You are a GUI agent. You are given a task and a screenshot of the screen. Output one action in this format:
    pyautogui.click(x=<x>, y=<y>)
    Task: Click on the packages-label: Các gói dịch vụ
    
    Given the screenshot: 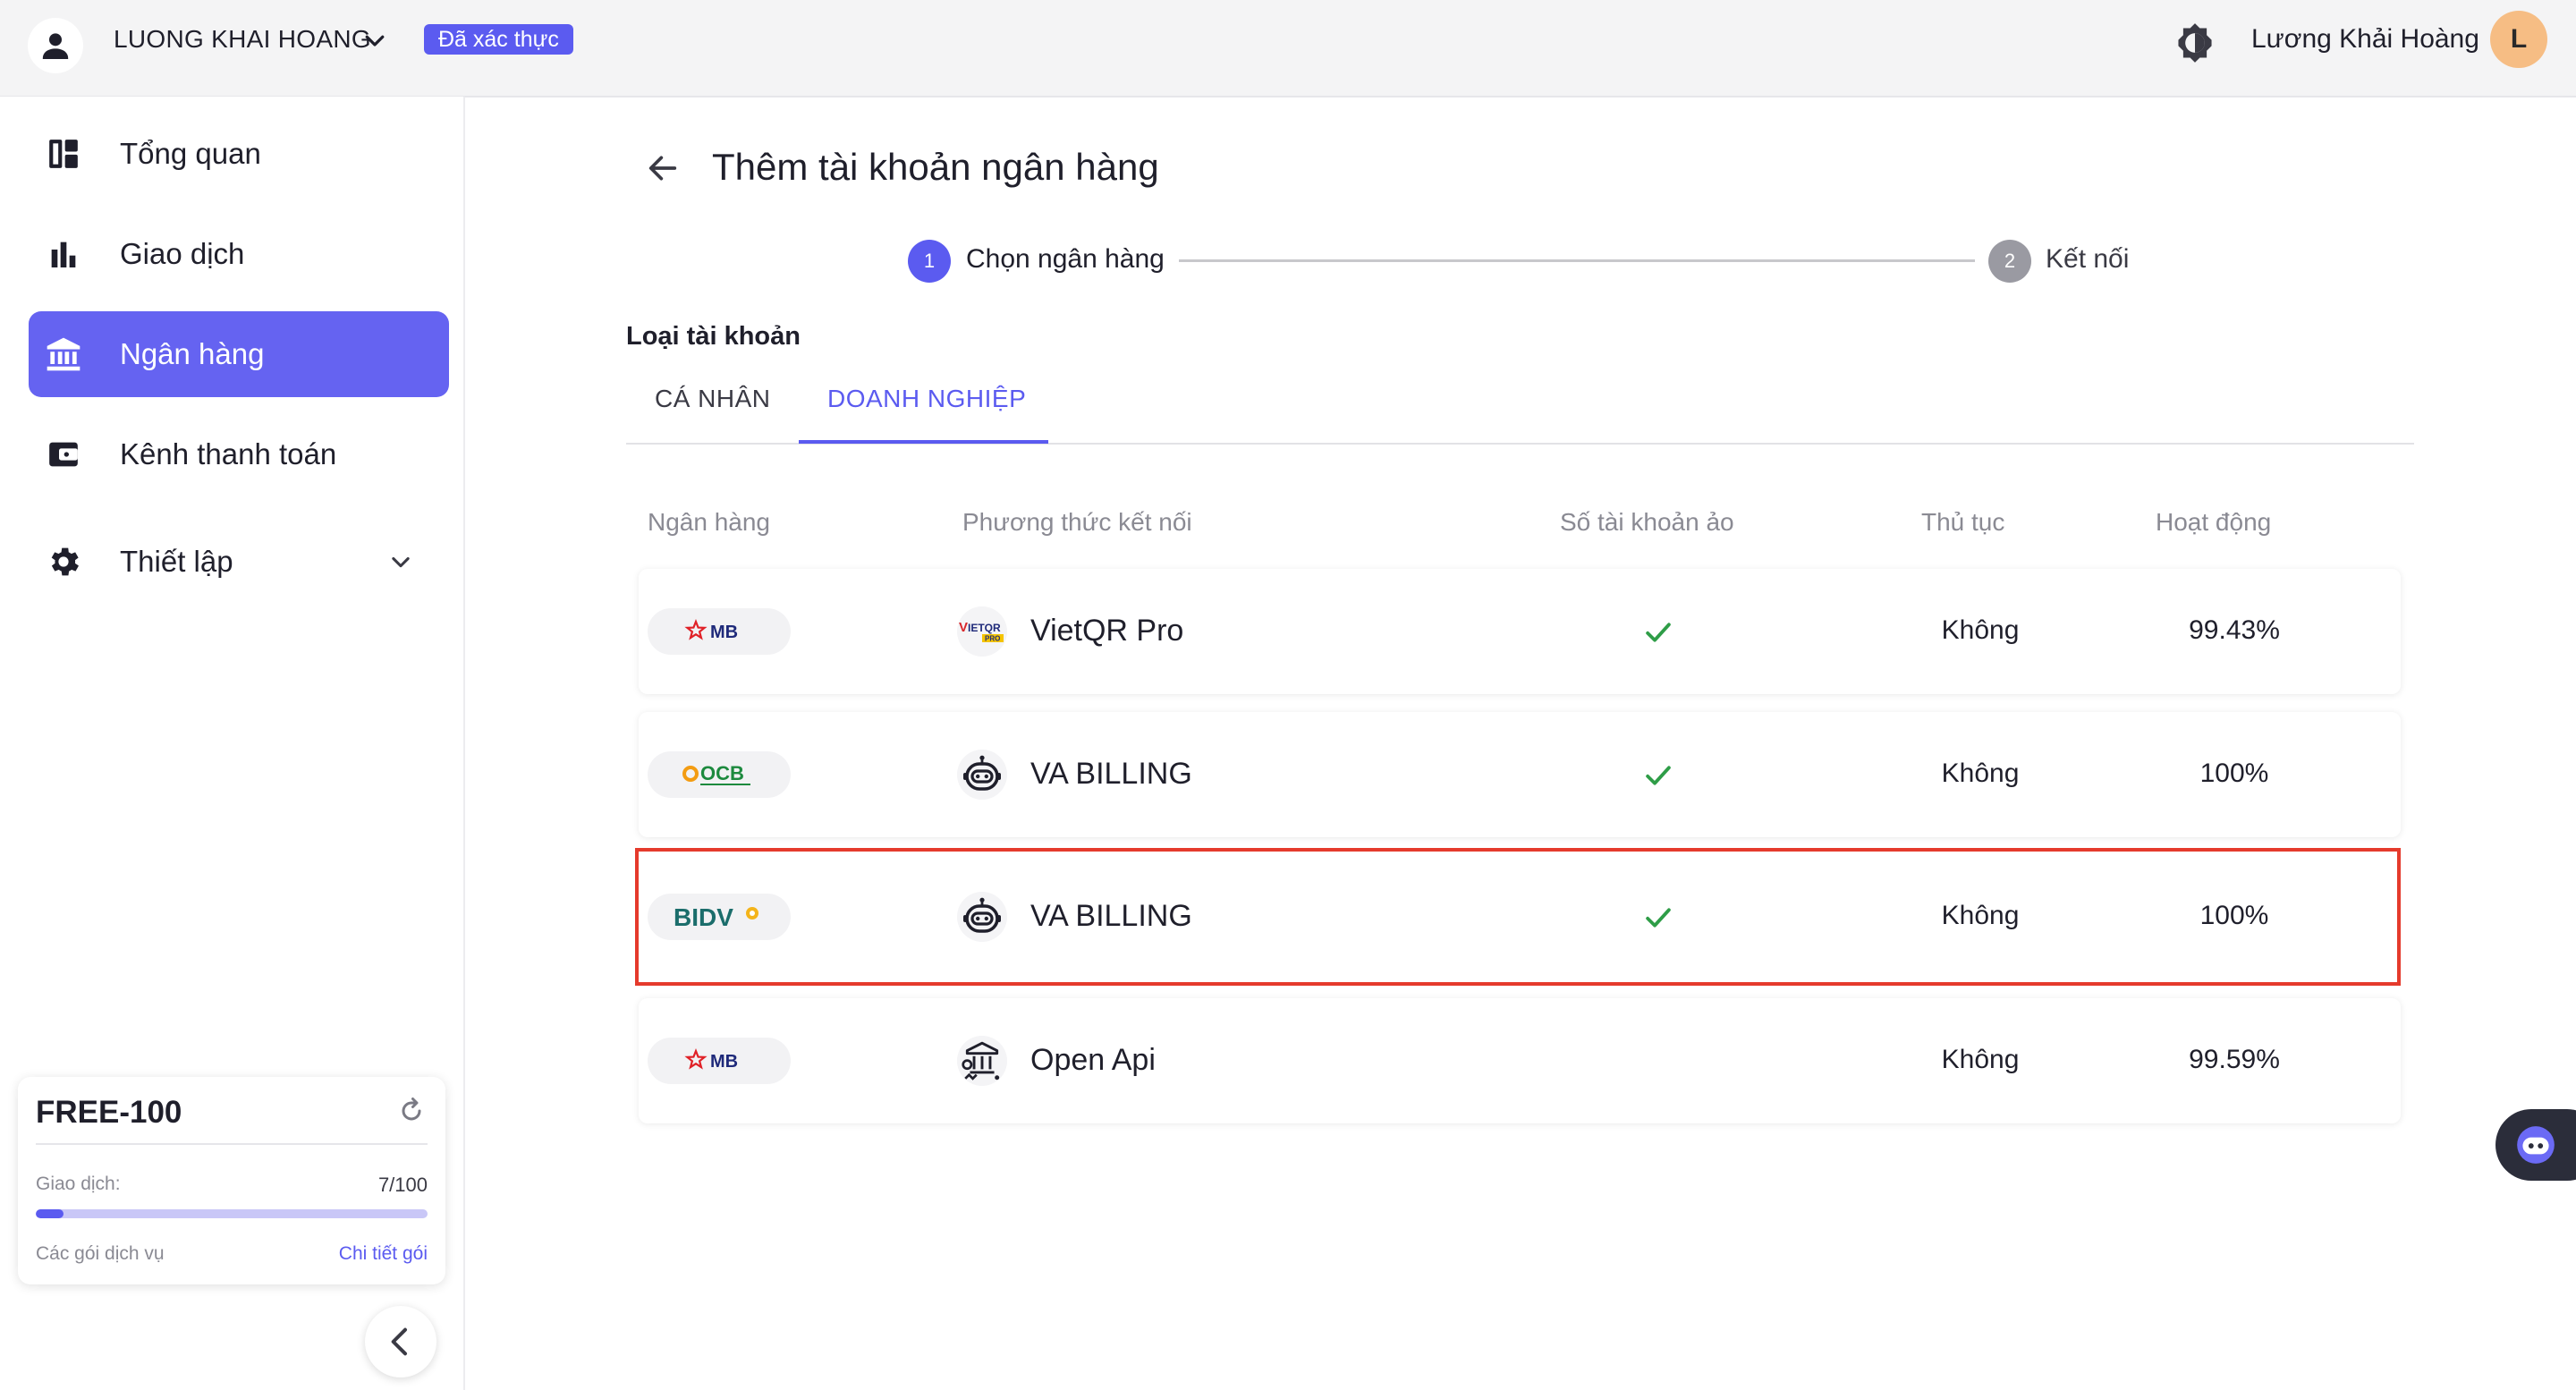 What is the action you would take?
    pyautogui.click(x=100, y=1253)
    